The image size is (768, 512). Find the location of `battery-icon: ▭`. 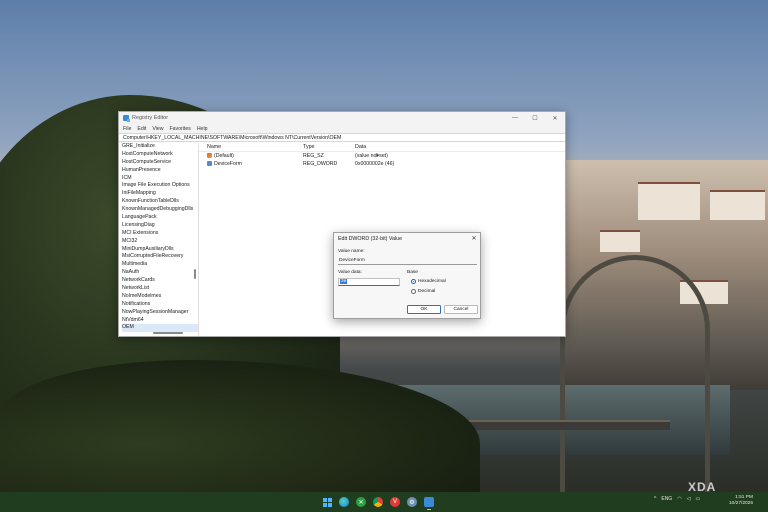

battery-icon: ▭ is located at coordinates (697, 499).